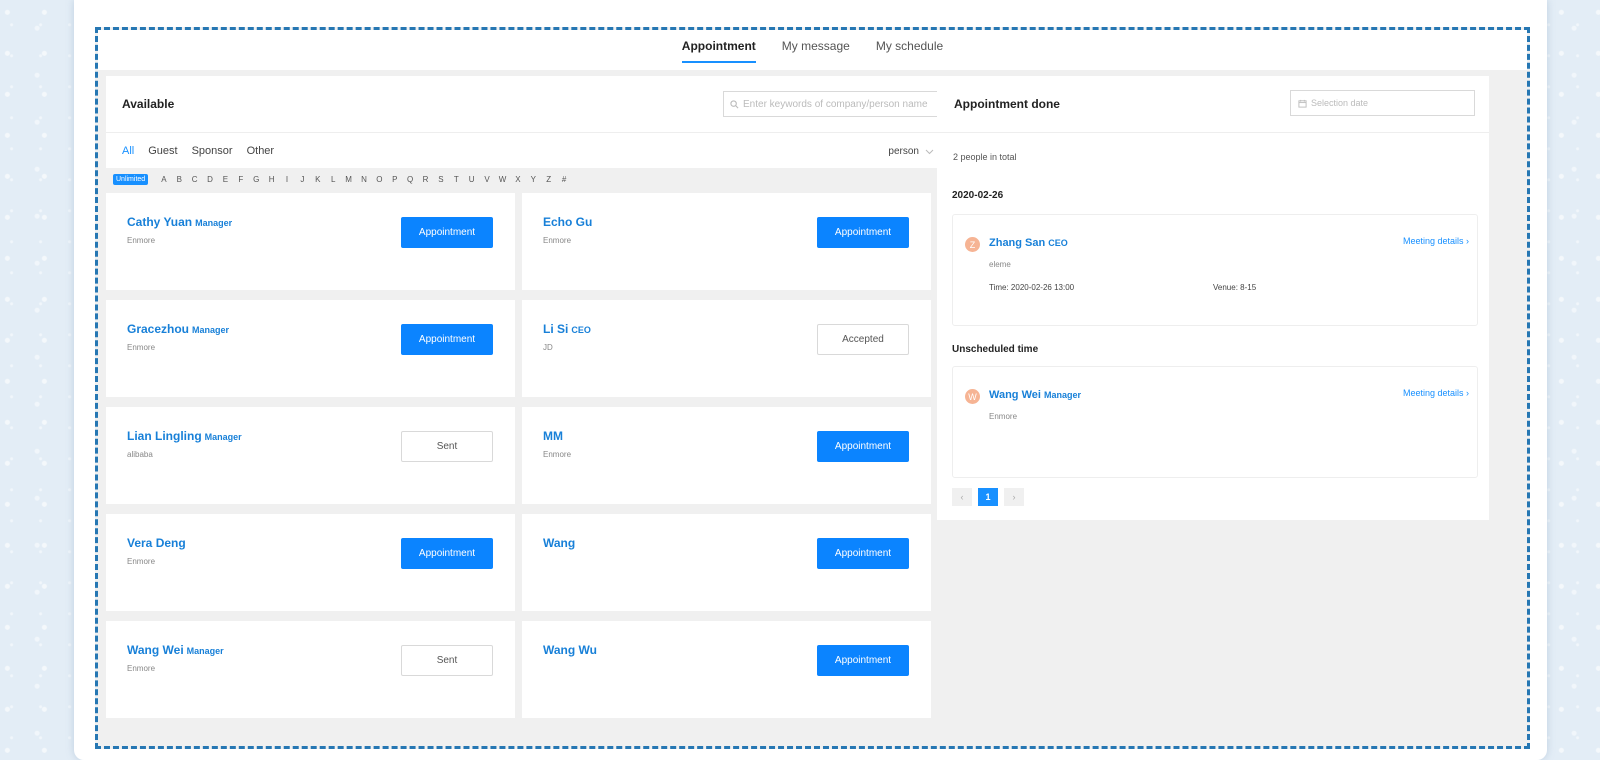  What do you see at coordinates (726, 455) in the screenshot?
I see `person-card: MM Enmore Appointment` at bounding box center [726, 455].